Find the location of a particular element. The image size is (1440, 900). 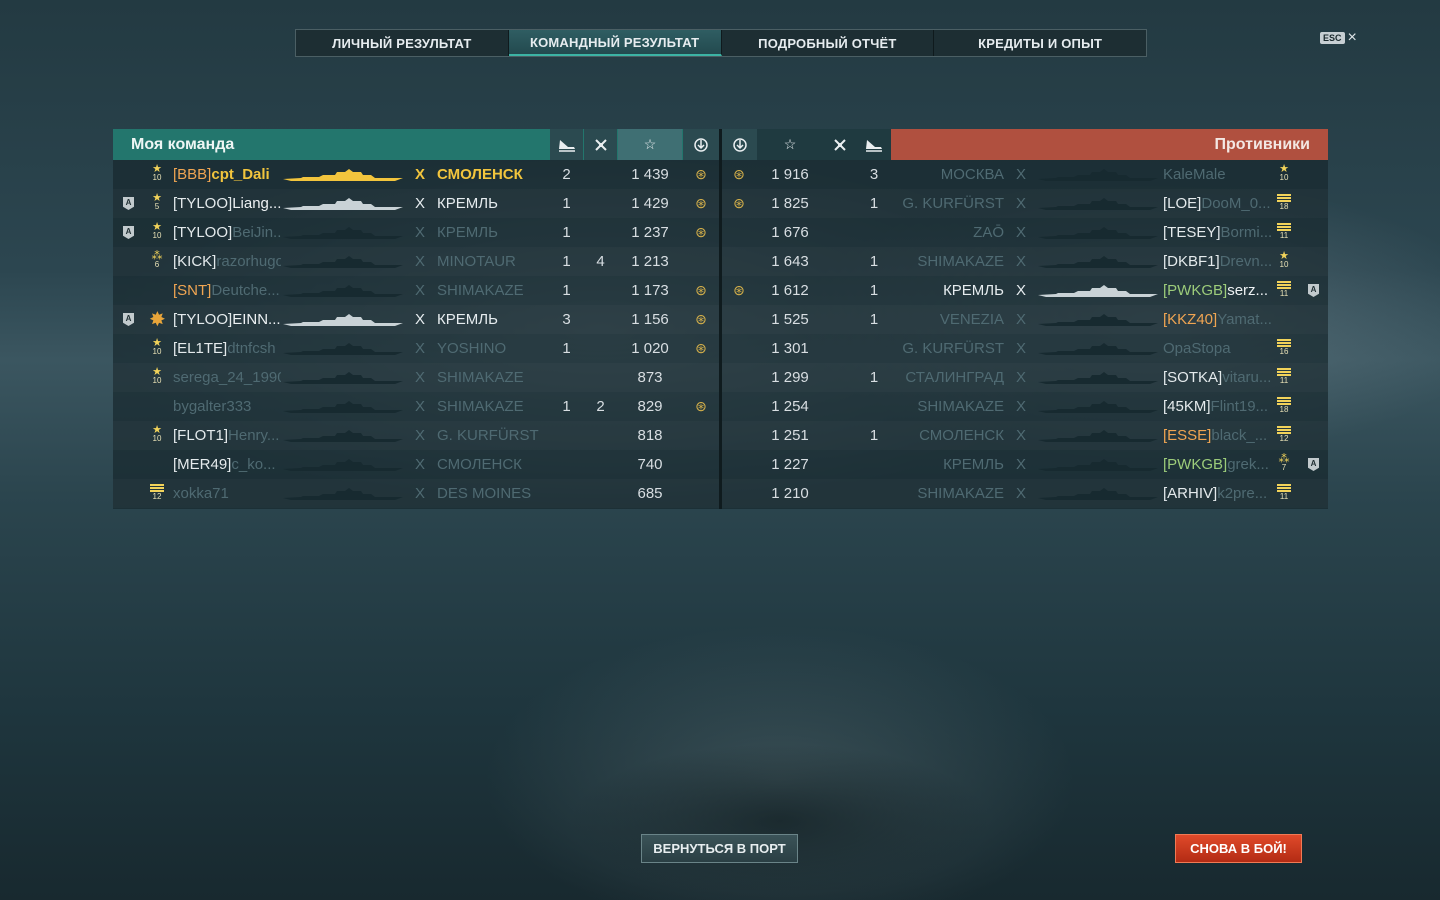

player-nickname: cpt_Dali is located at coordinates (240, 174).